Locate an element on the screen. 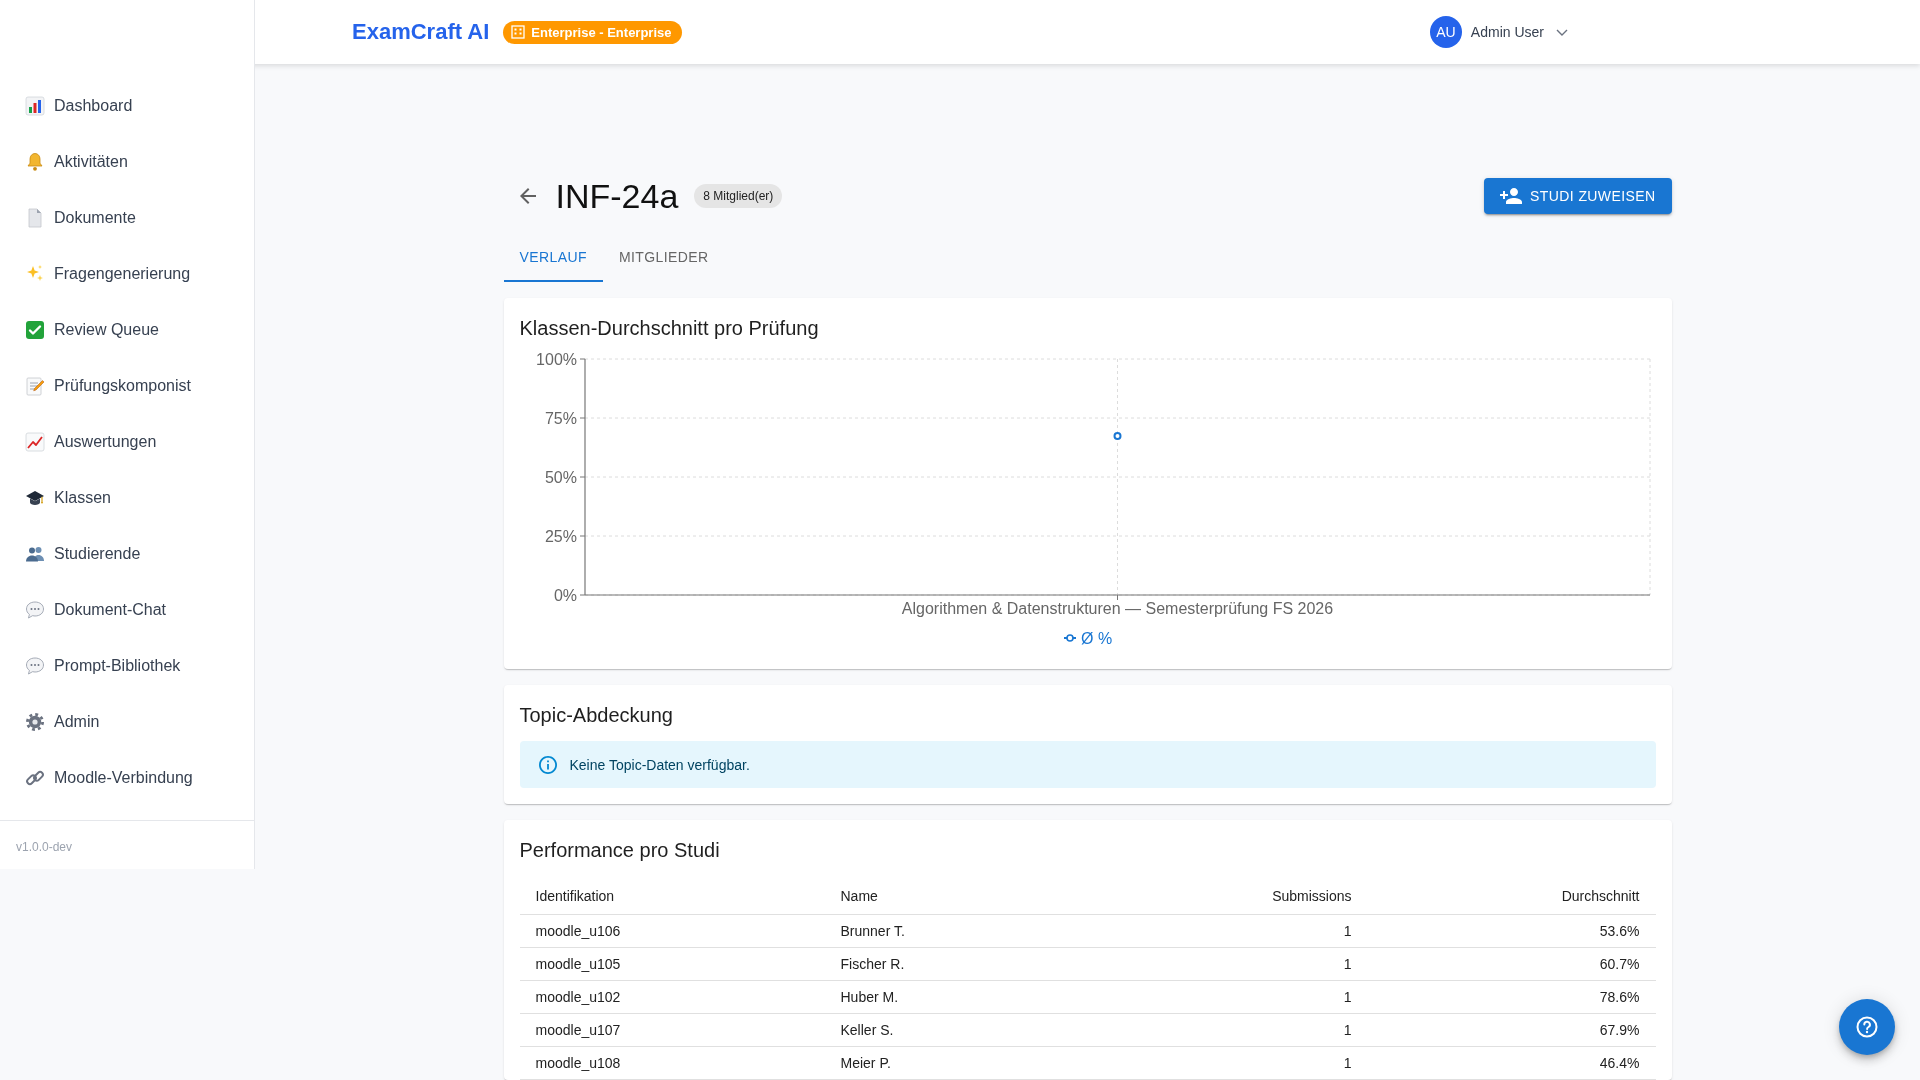 The height and width of the screenshot is (1080, 1920). help-button is located at coordinates (1867, 1027).